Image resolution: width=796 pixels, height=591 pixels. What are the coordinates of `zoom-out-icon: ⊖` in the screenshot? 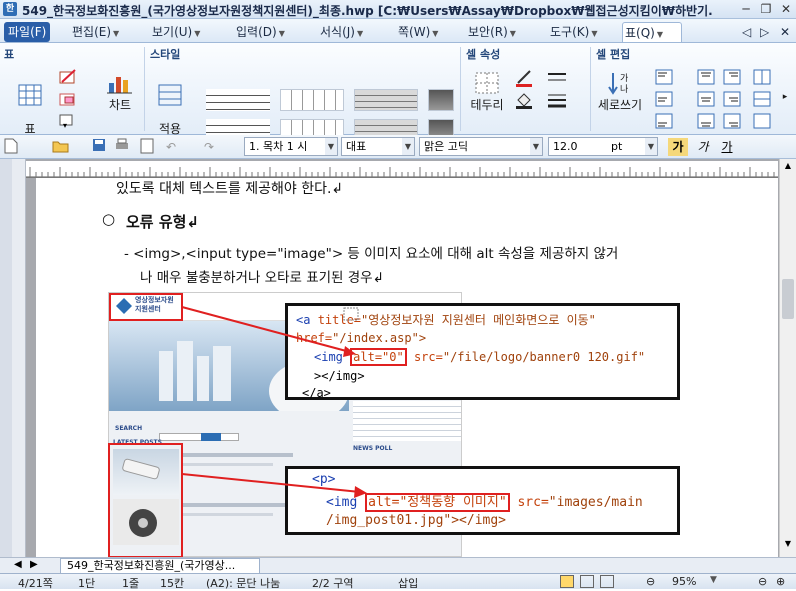 It's located at (762, 581).